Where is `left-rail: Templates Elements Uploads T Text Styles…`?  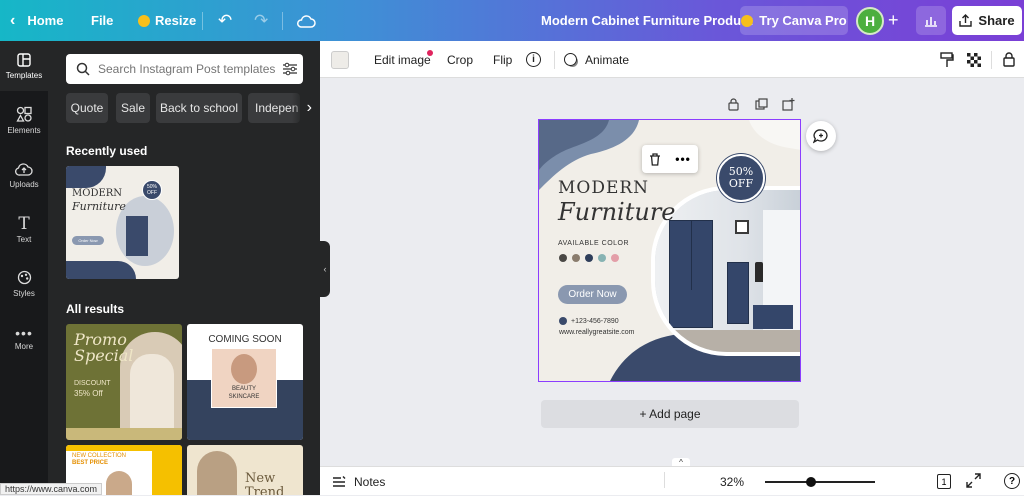 left-rail: Templates Elements Uploads T Text Styles… is located at coordinates (24, 268).